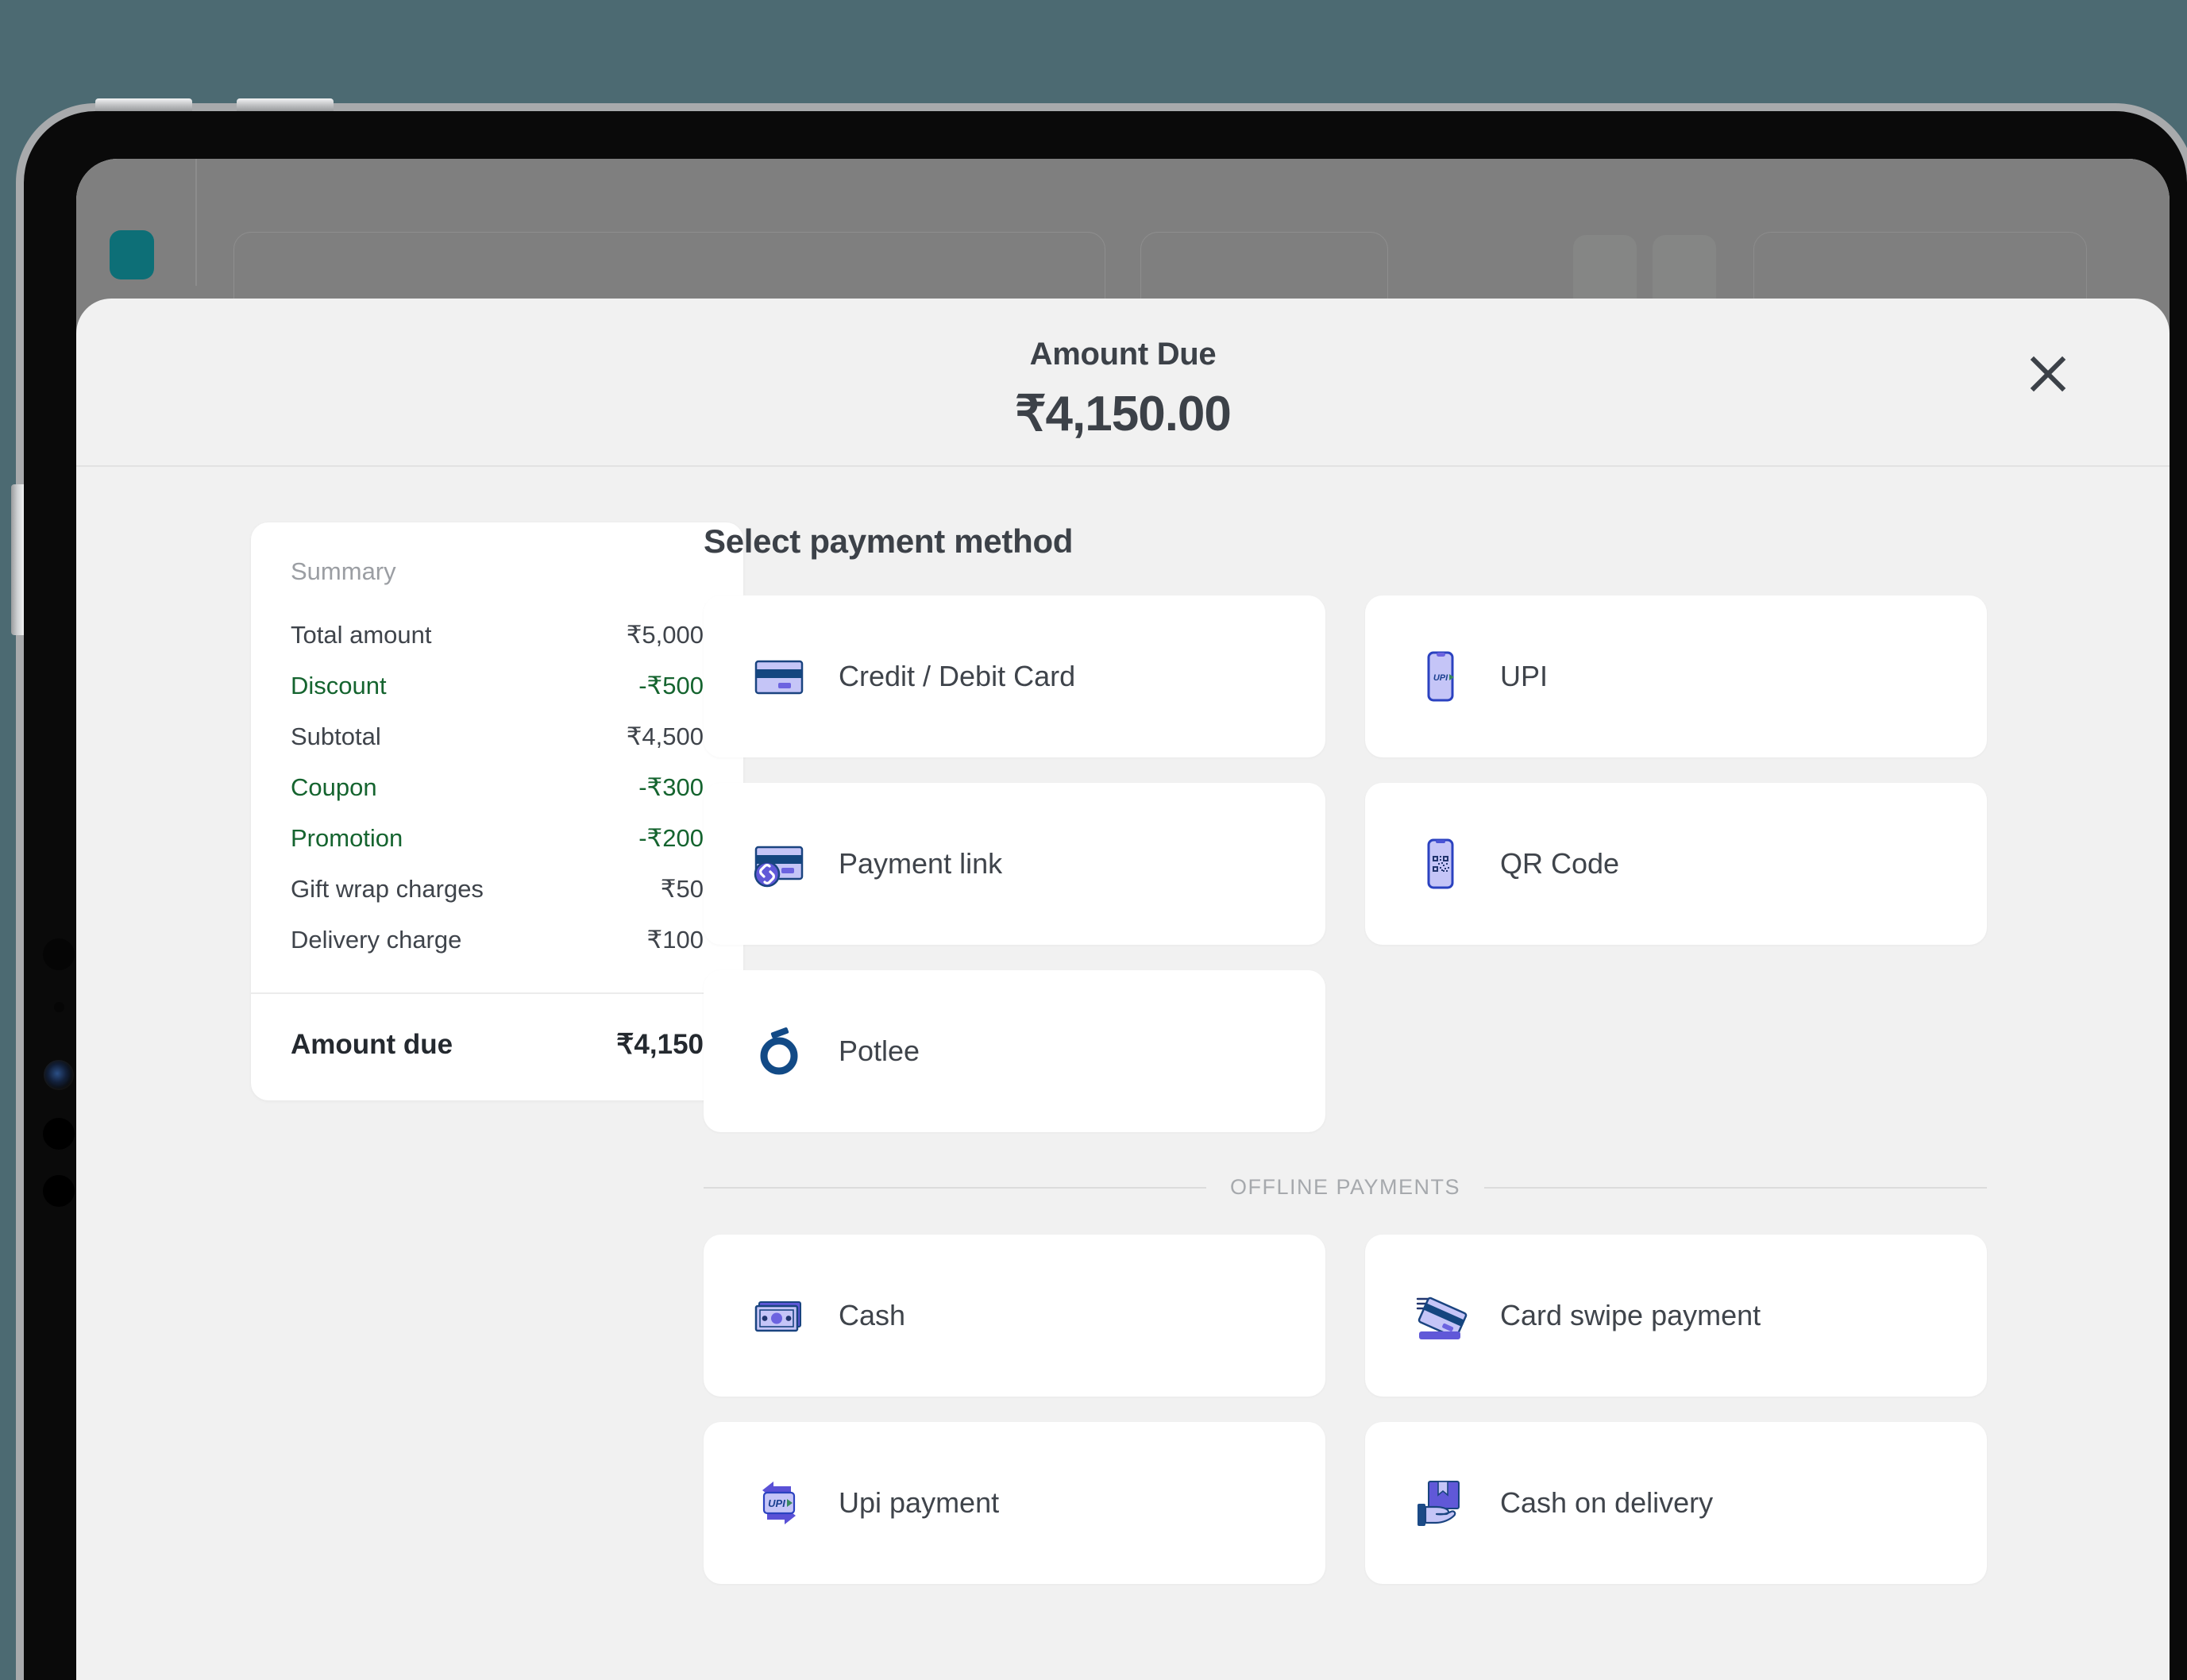  Describe the element at coordinates (921, 863) in the screenshot. I see `payment-method-label: Payment link` at that location.